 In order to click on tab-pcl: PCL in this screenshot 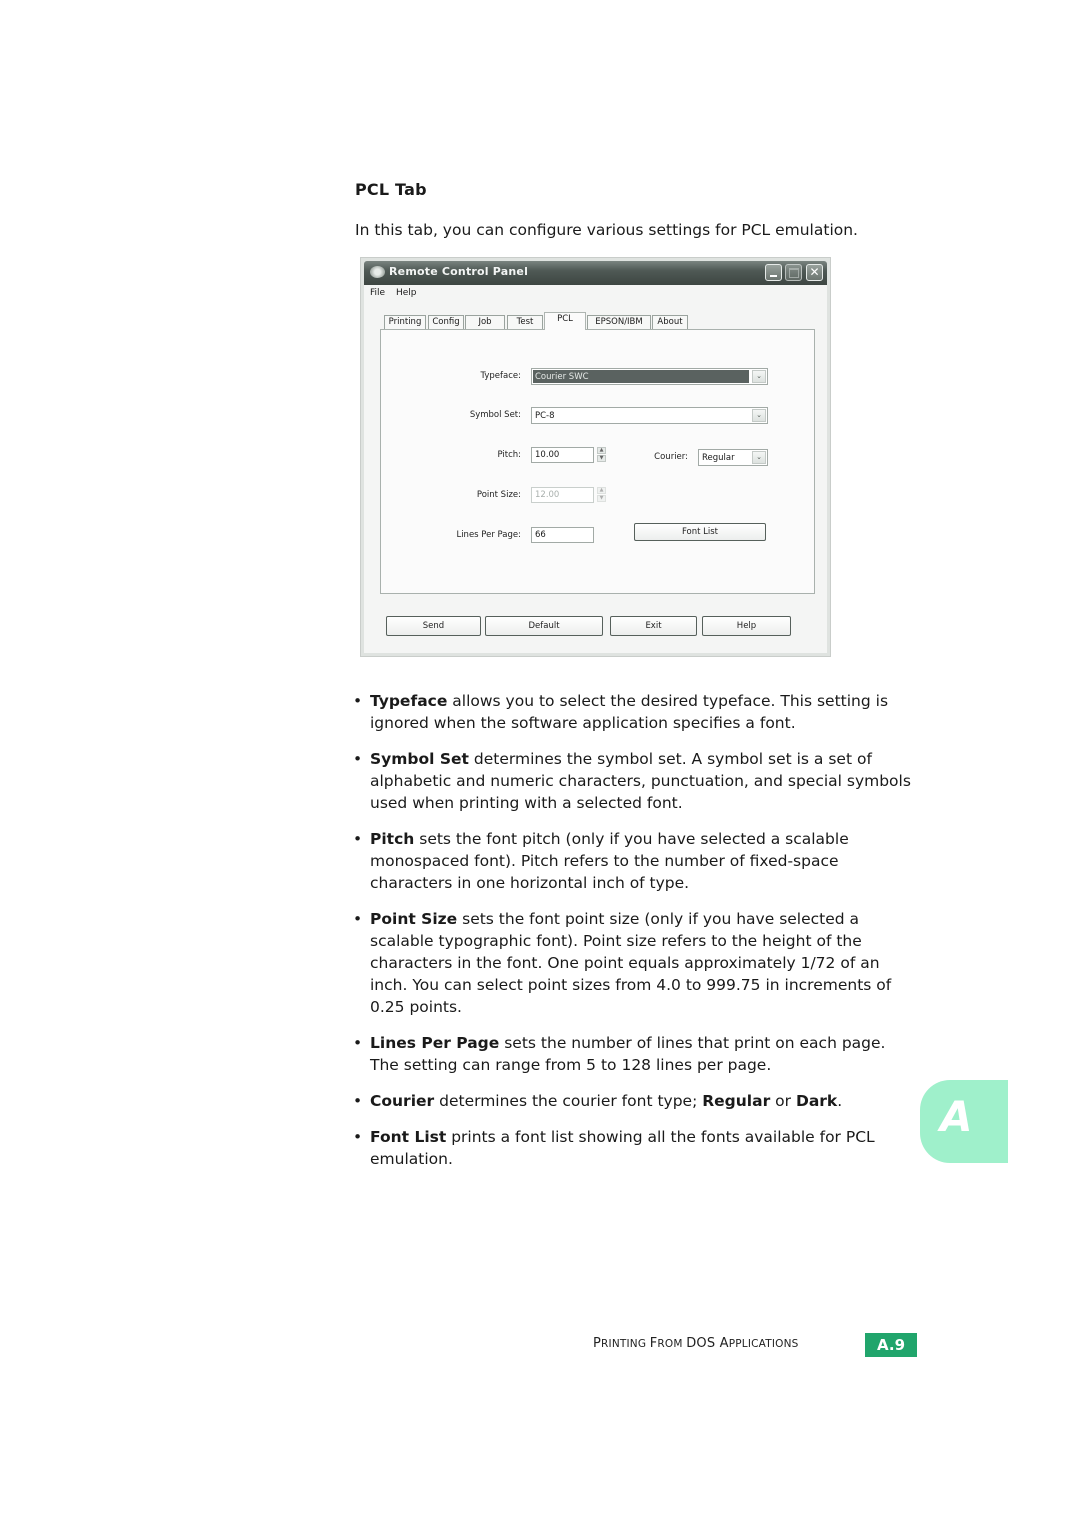, I will do `click(565, 321)`.